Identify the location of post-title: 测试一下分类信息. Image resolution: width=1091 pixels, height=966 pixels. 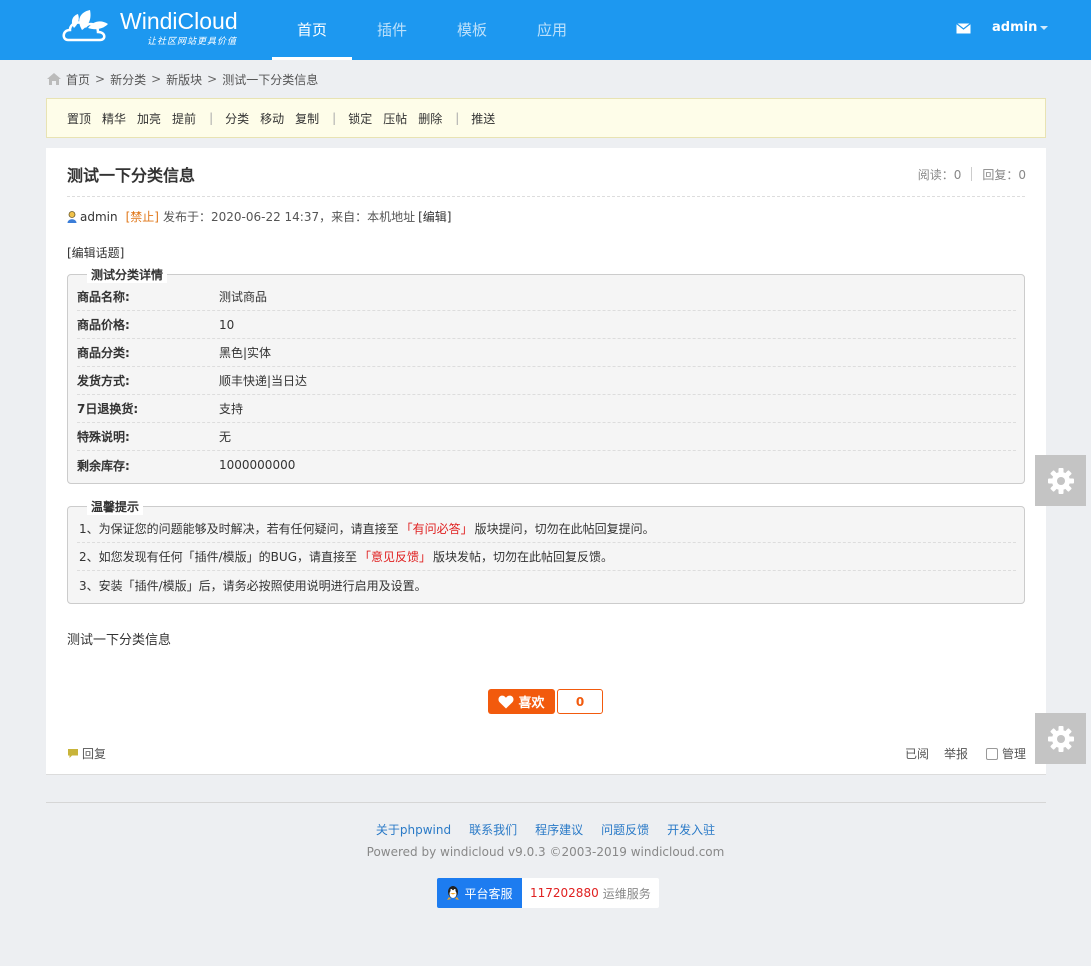
(131, 175).